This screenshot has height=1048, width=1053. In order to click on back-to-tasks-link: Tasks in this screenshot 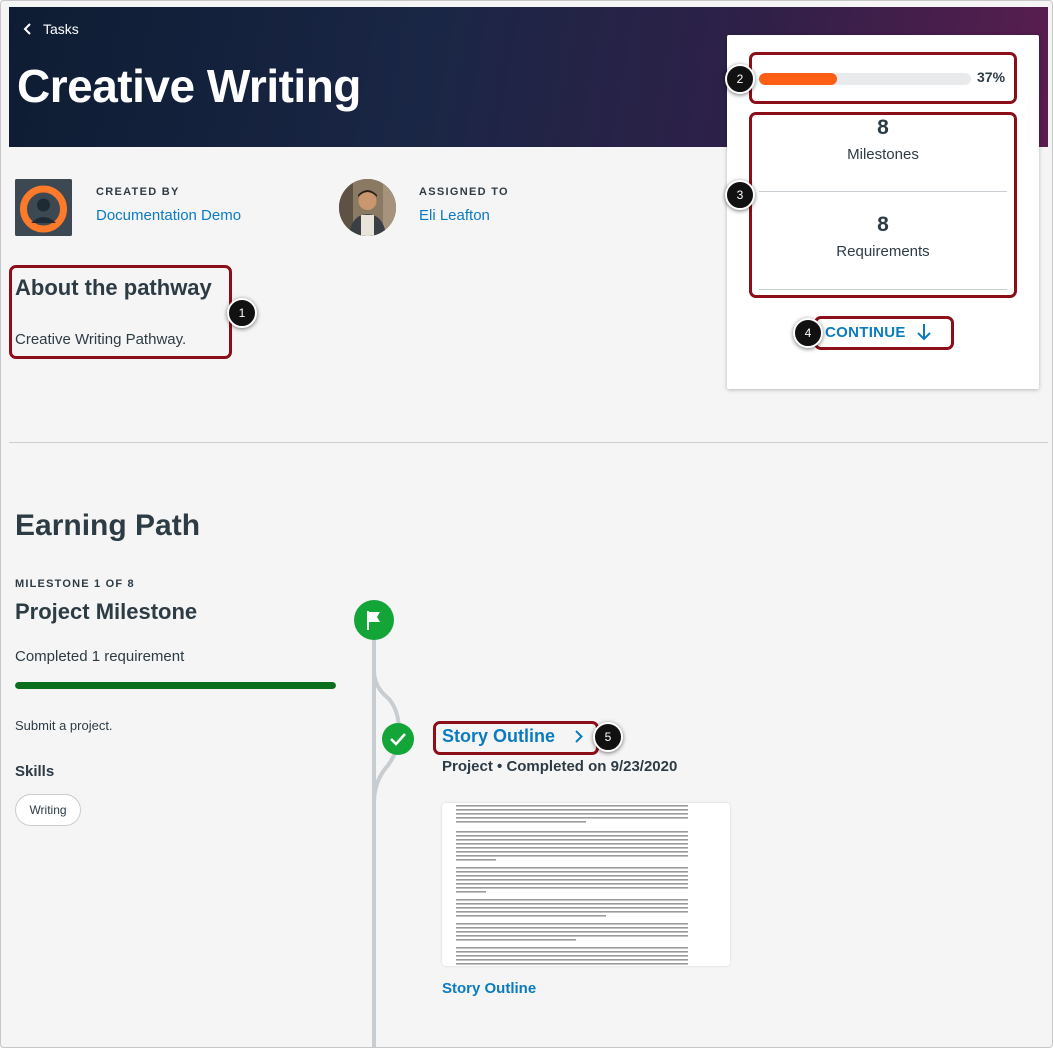, I will do `click(51, 29)`.